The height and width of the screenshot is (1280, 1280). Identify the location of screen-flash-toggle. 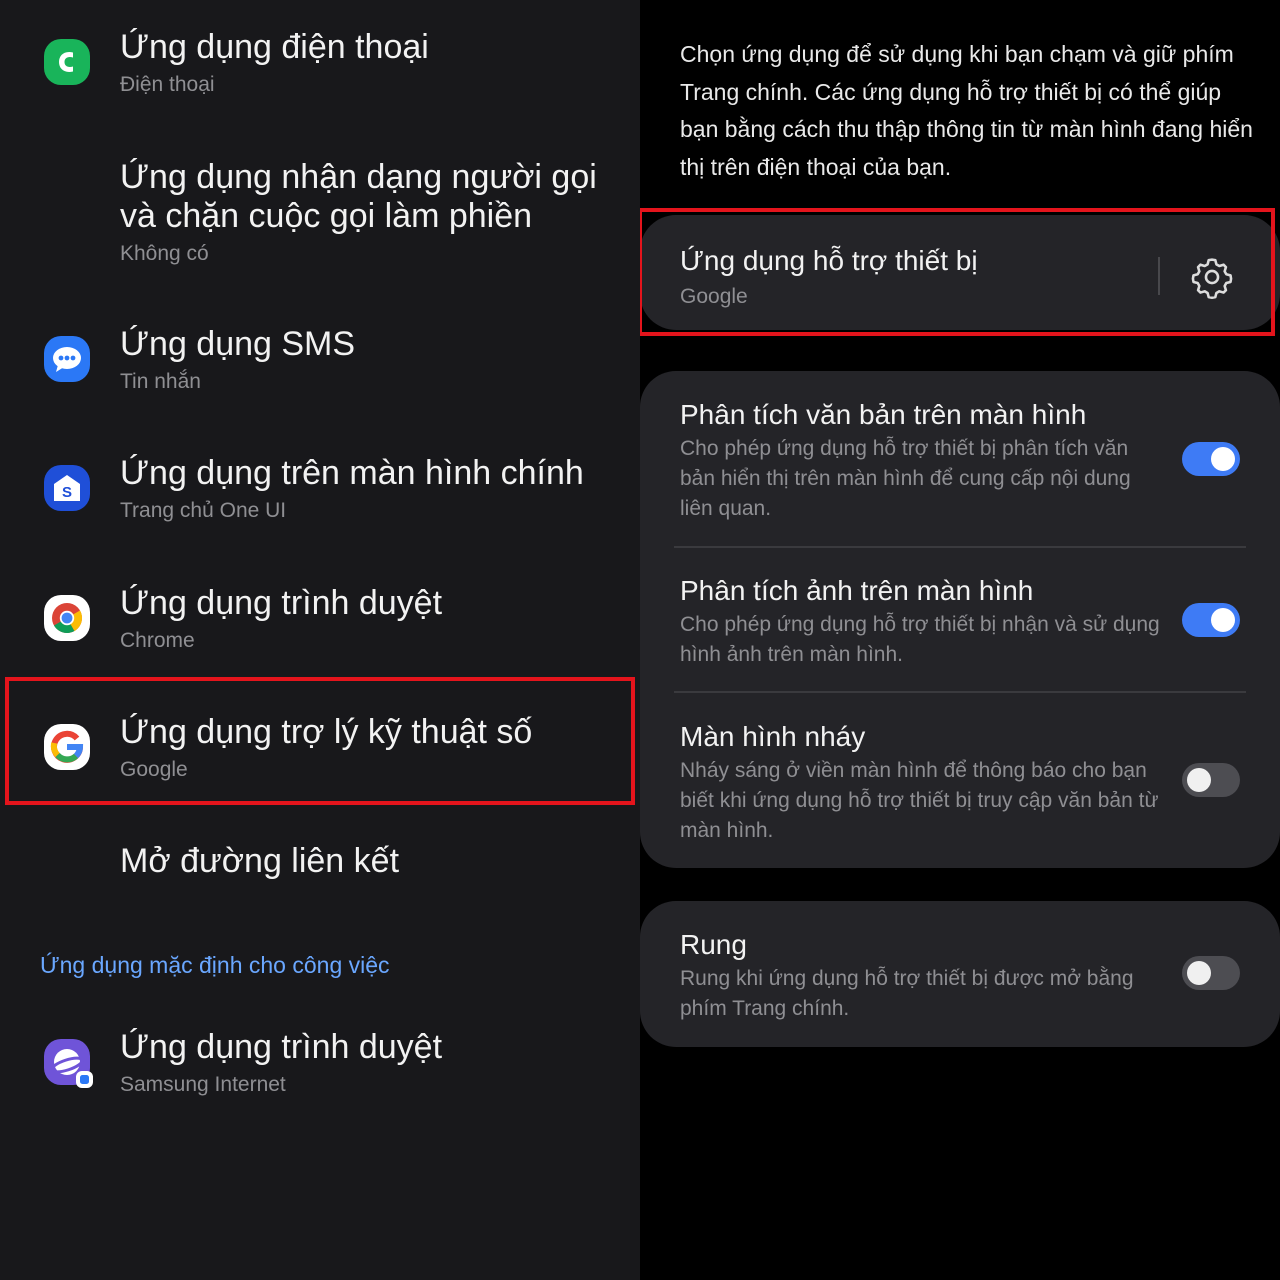
(1211, 780).